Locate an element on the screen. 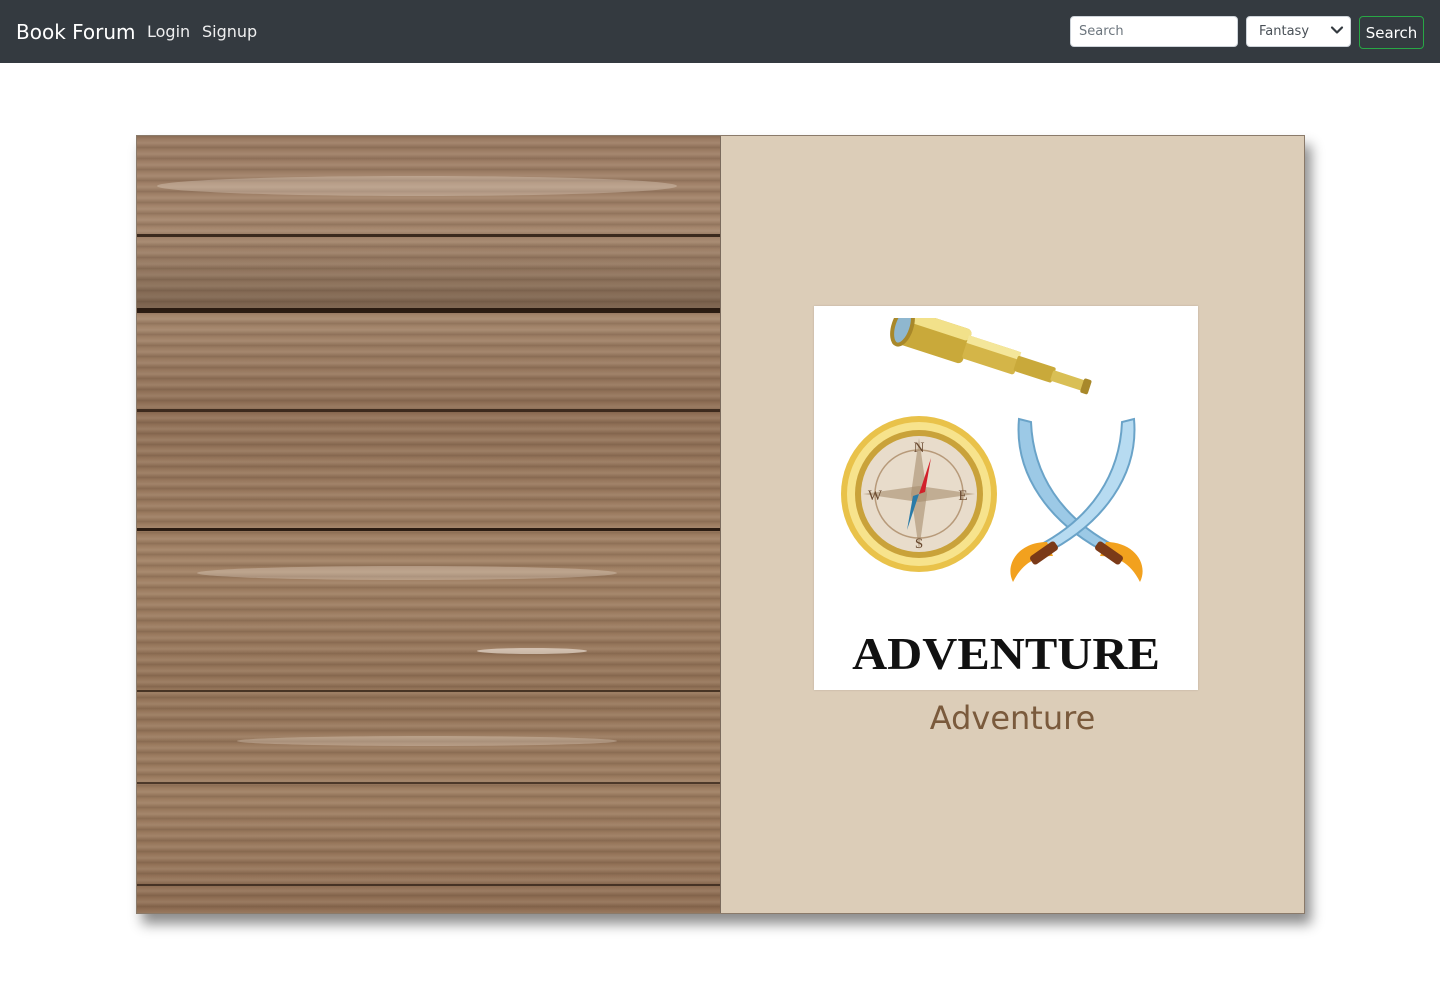 This screenshot has height=986, width=1440. genre-cover-image: N E S W ADVENTURE is located at coordinates (1006, 498).